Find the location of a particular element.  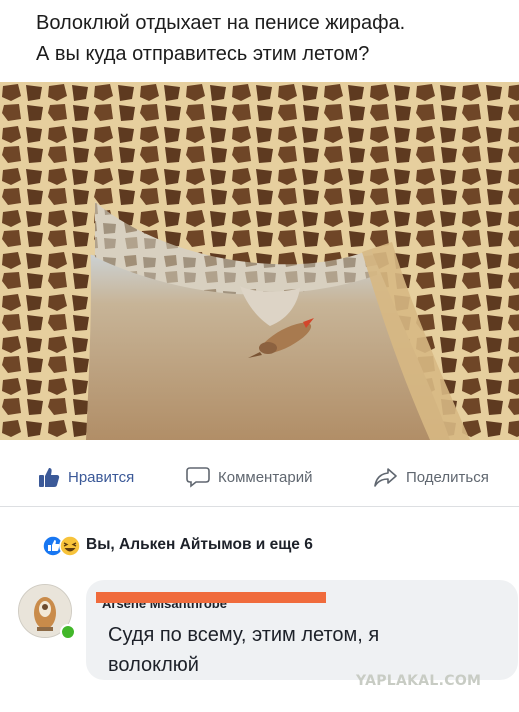

share-label: Поделиться is located at coordinates (447, 477).